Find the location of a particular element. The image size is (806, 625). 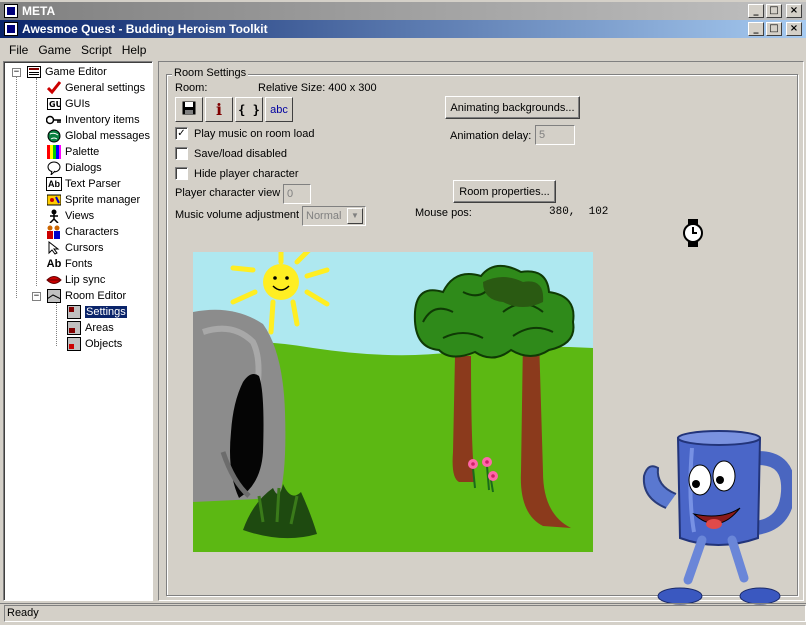

tree-label: Inventory items is located at coordinates (102, 120).